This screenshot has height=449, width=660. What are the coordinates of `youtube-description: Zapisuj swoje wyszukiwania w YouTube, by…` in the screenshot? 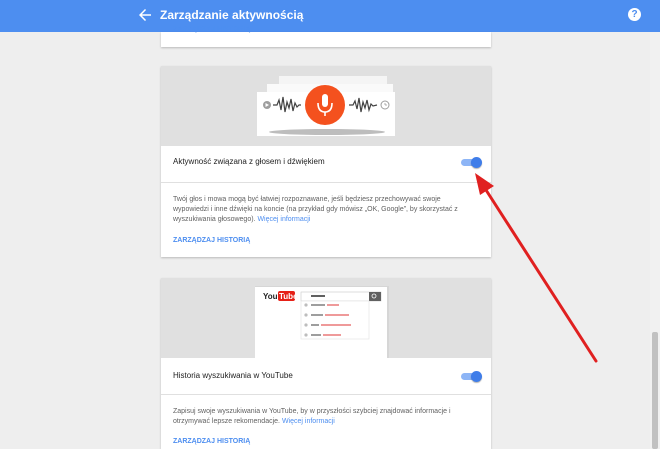 It's located at (318, 417).